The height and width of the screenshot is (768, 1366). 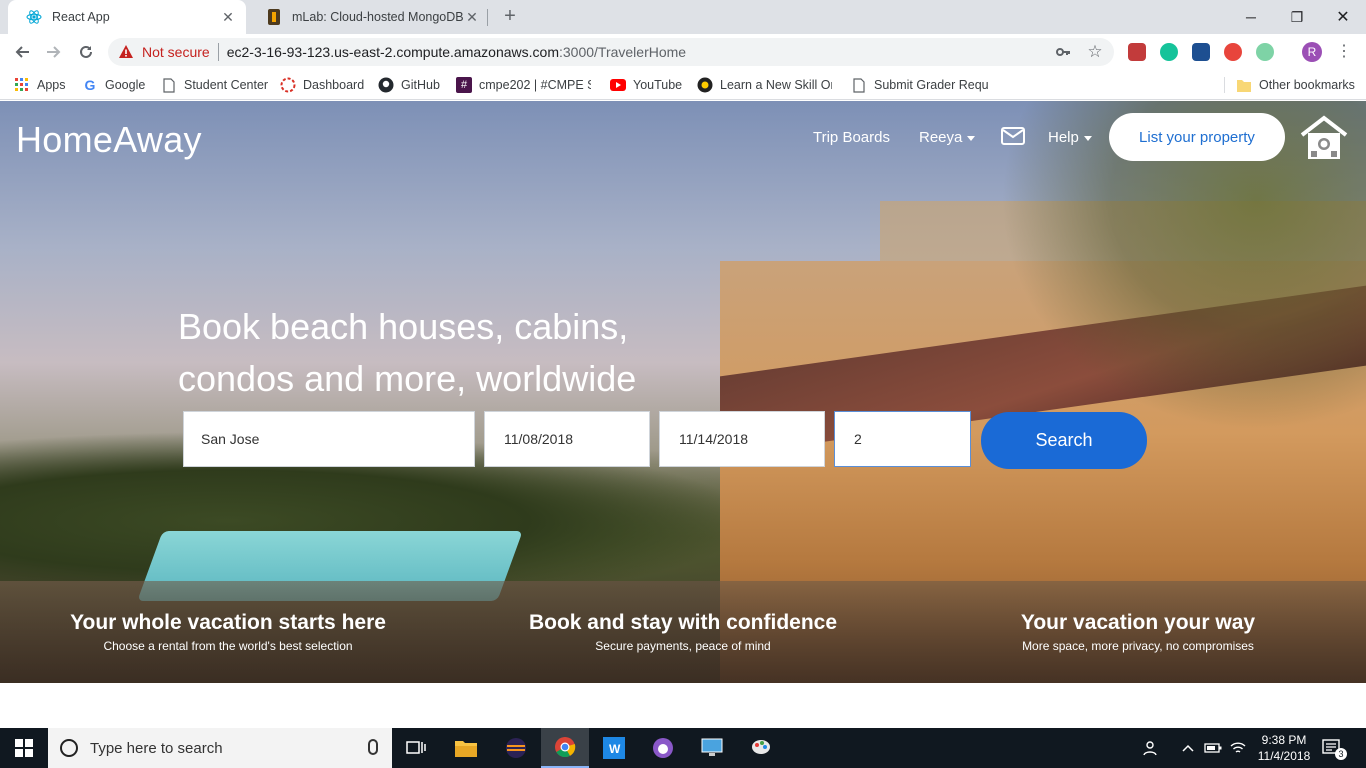 I want to click on headline-line: condos and more, worldwide, so click(x=407, y=378).